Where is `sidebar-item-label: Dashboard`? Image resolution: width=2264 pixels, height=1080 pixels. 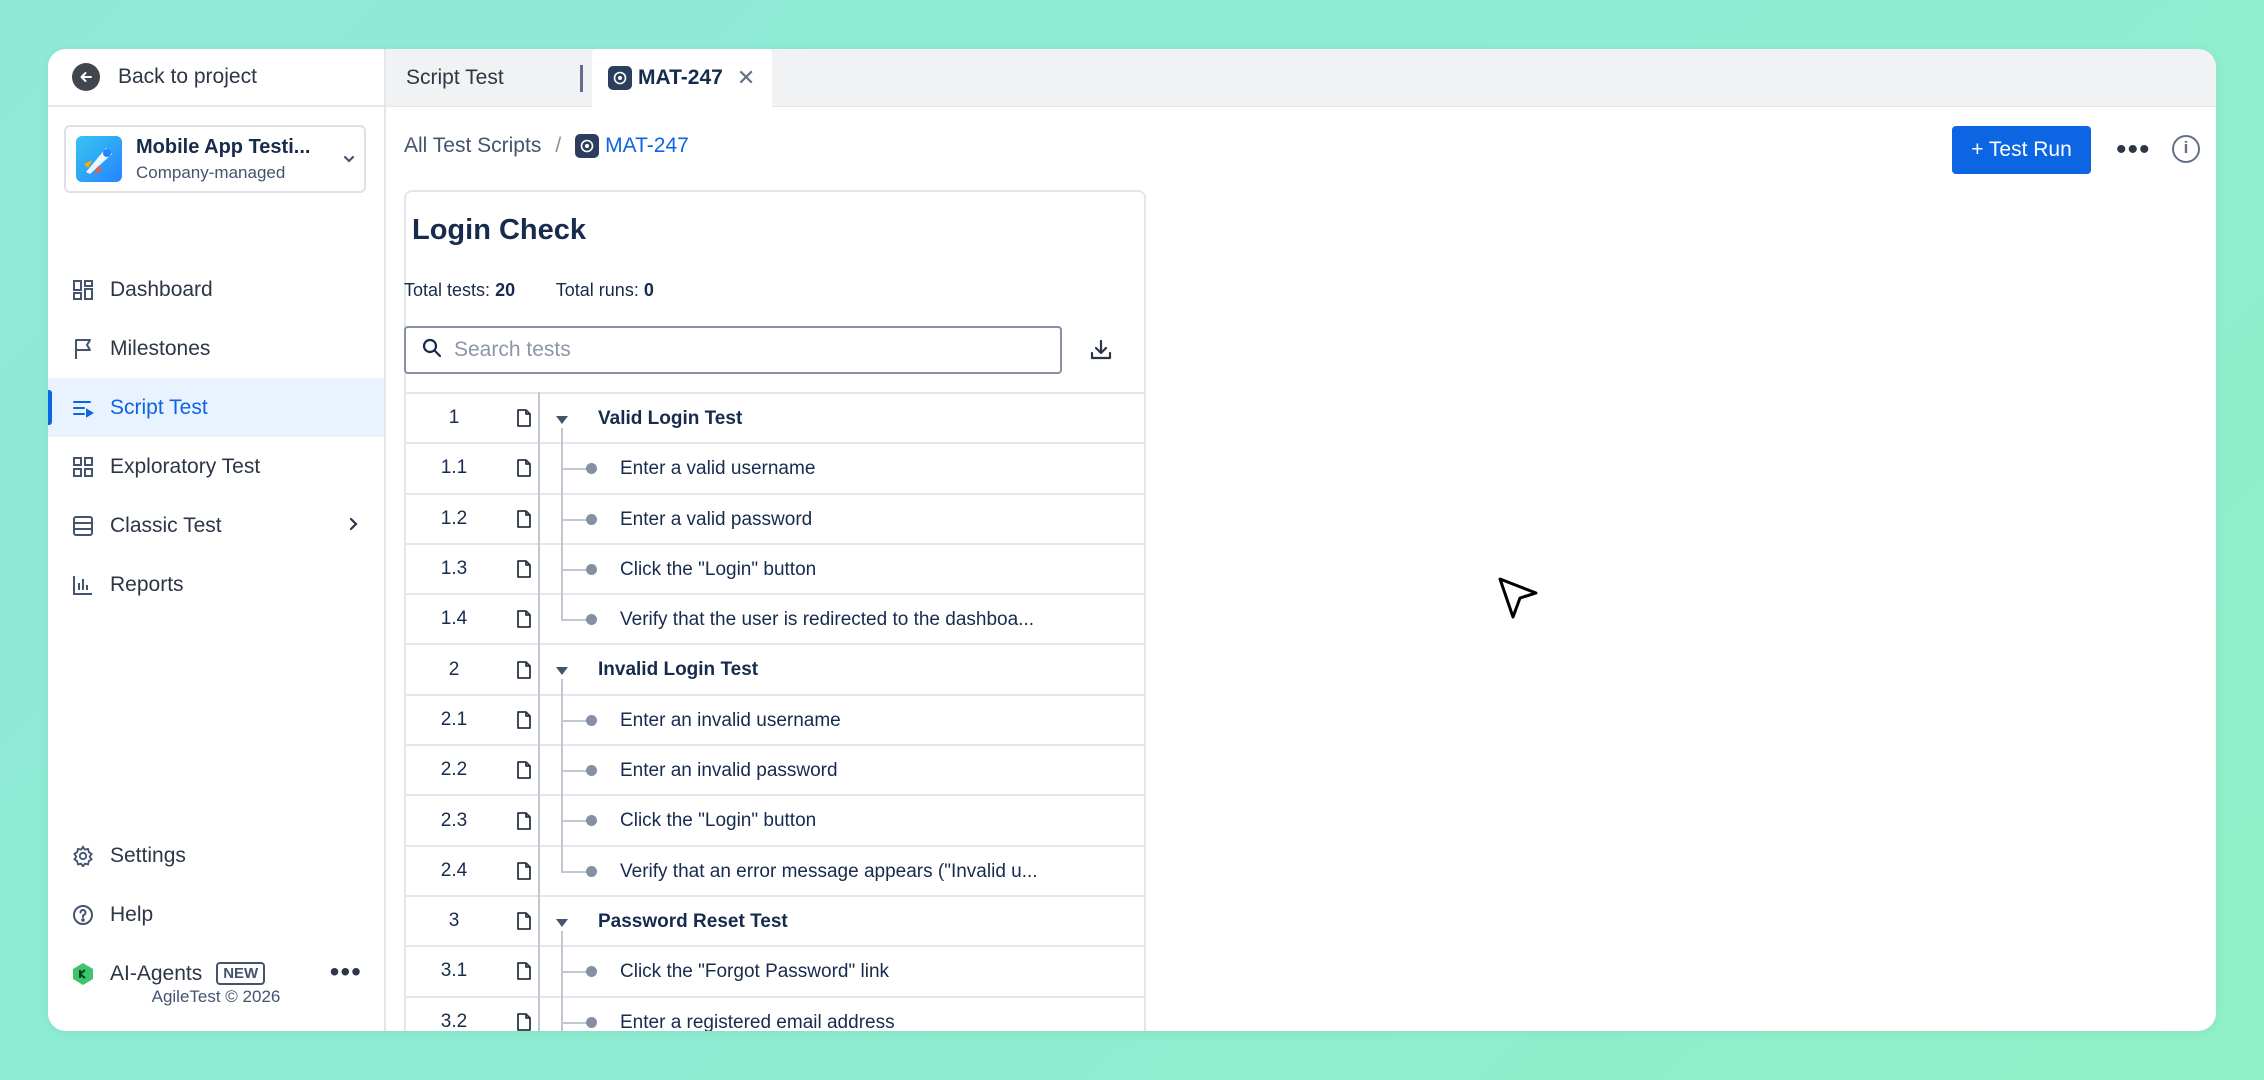
sidebar-item-label: Dashboard is located at coordinates (161, 289).